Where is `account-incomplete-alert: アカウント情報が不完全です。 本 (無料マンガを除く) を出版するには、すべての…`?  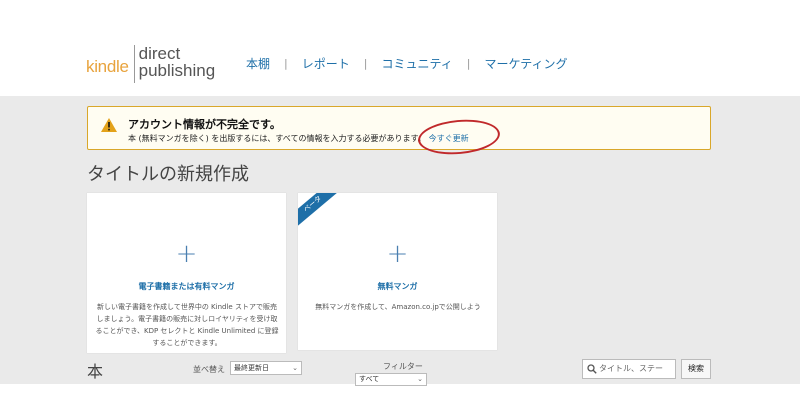 account-incomplete-alert: アカウント情報が不完全です。 本 (無料マンガを除く) を出版するには、すべての… is located at coordinates (399, 128).